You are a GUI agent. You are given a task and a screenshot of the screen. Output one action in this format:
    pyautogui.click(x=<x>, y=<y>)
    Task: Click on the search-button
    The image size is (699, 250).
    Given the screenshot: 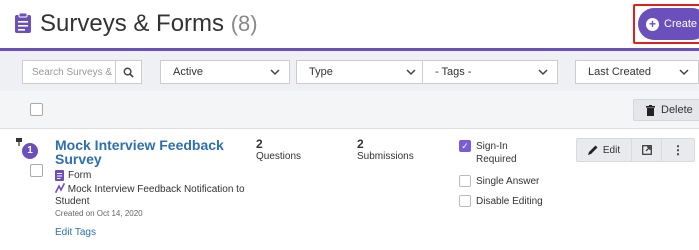 What is the action you would take?
    pyautogui.click(x=128, y=72)
    